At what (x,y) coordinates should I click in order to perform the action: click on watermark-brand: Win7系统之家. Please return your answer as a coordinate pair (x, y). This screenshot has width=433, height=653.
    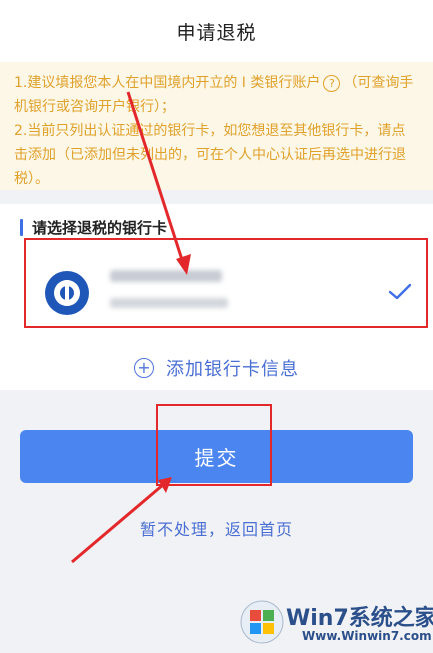
    Looking at the image, I should click on (359, 618).